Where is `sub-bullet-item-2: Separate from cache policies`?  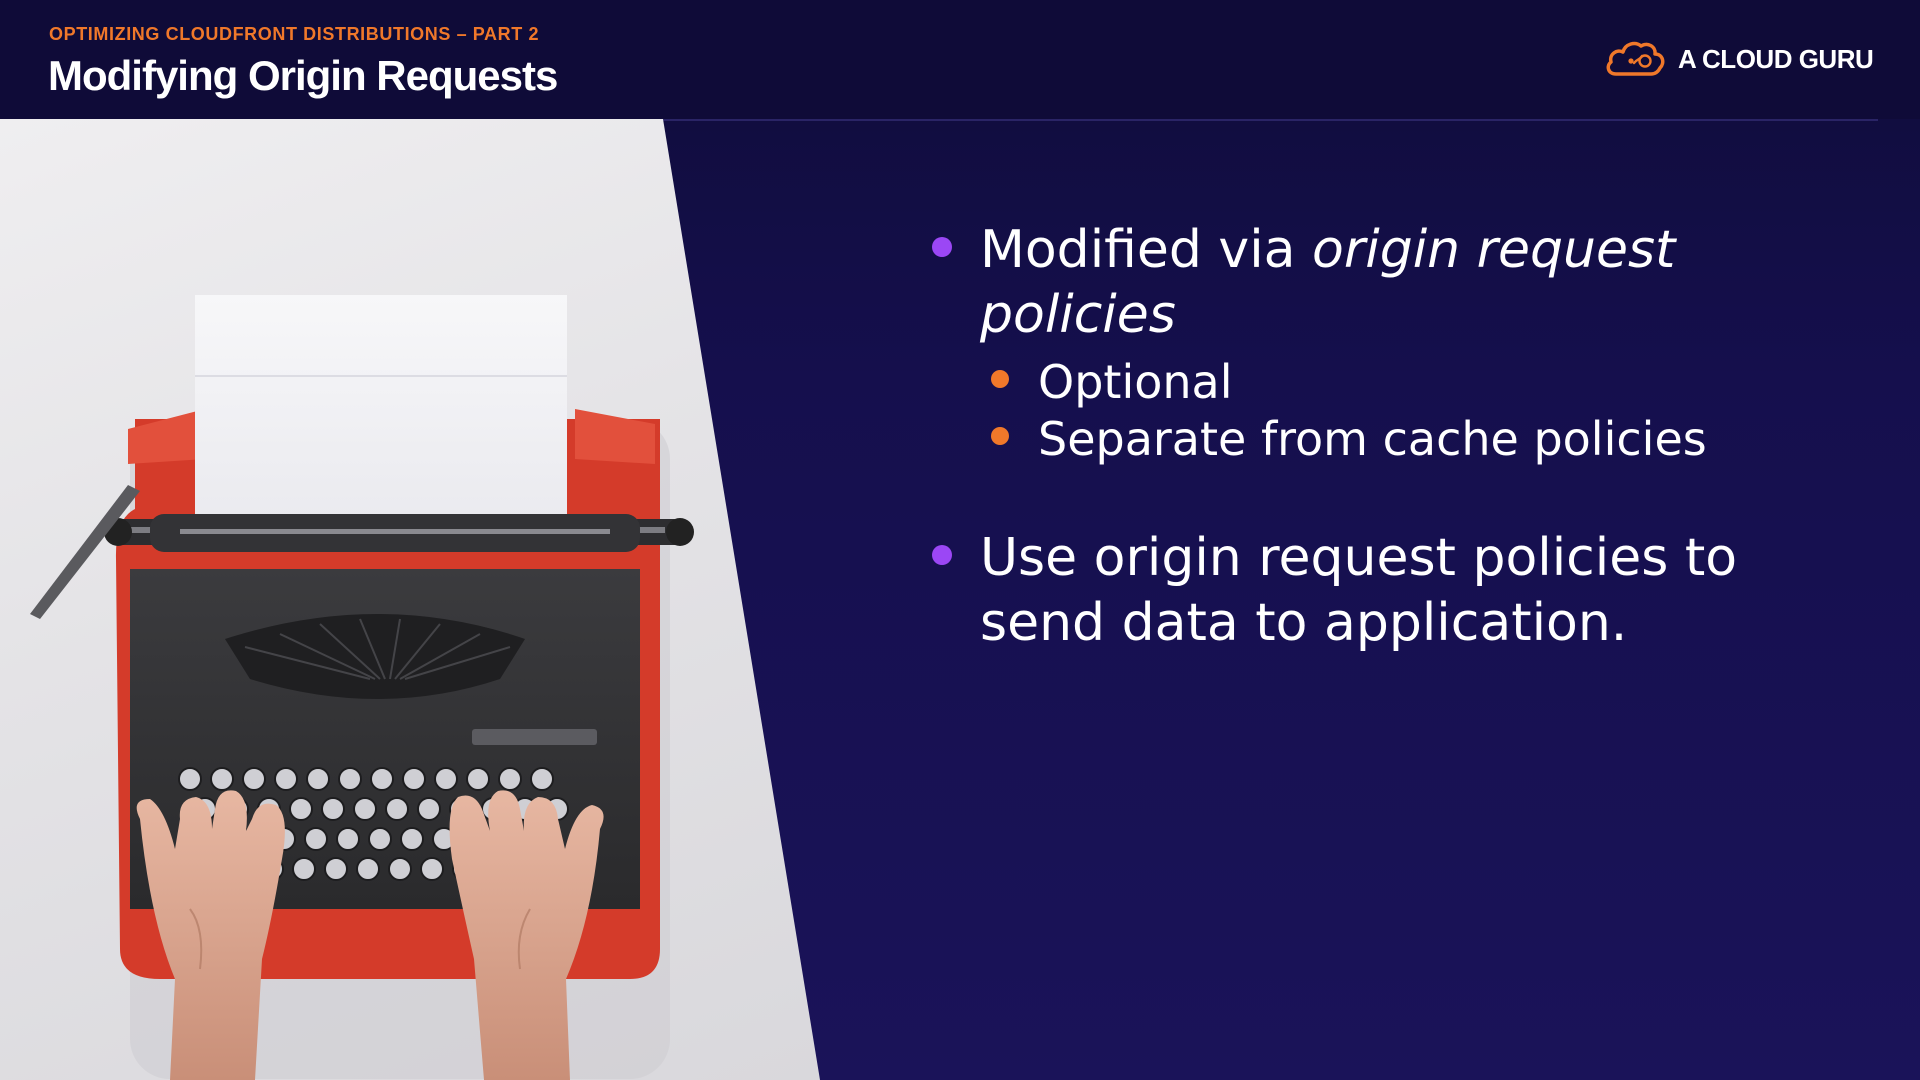 sub-bullet-item-2: Separate from cache policies is located at coordinates (1378, 439).